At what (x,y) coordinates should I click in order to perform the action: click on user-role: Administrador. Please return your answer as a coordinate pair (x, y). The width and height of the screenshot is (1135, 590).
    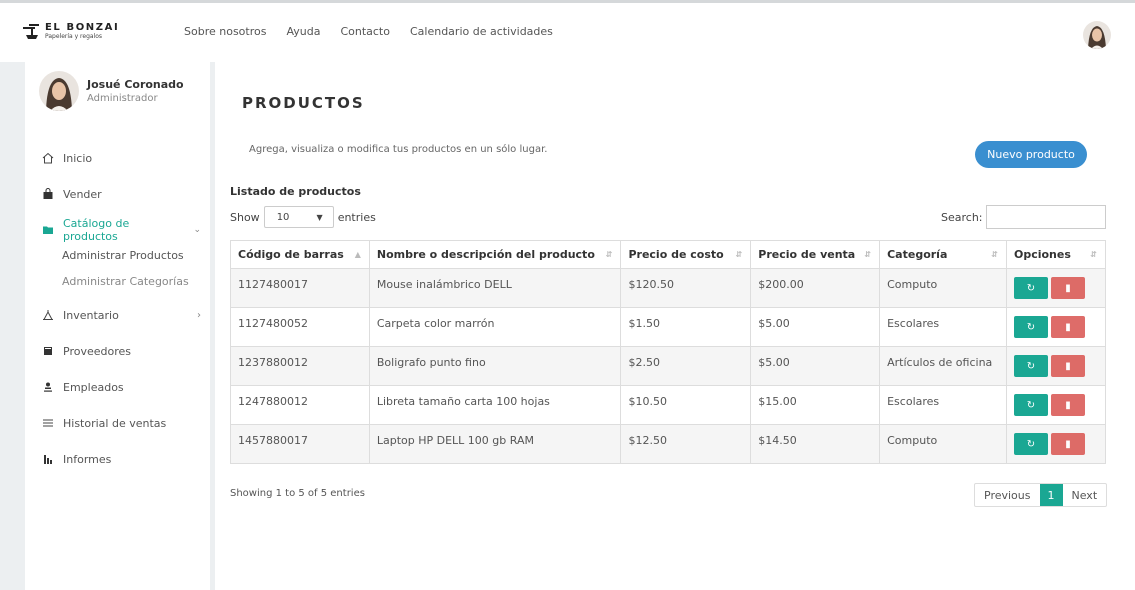
    Looking at the image, I should click on (122, 98).